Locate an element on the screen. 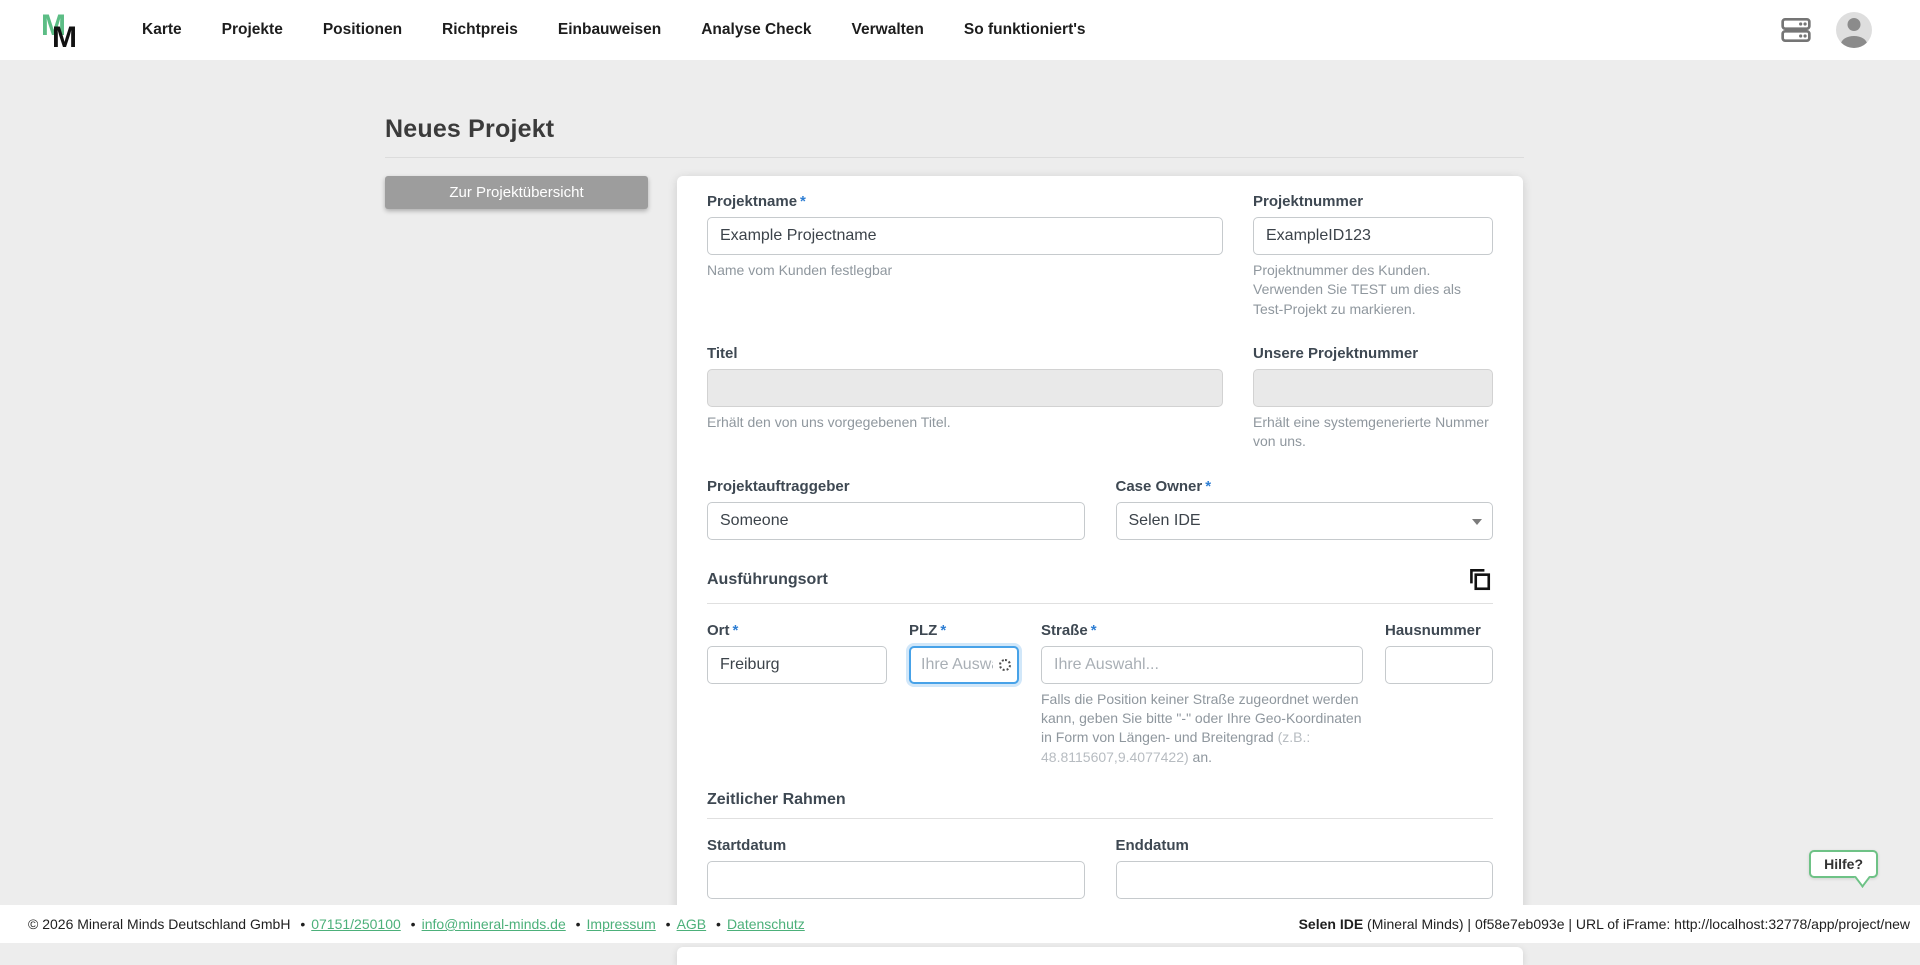 The width and height of the screenshot is (1920, 965). page-title: Neues Projekt is located at coordinates (470, 129).